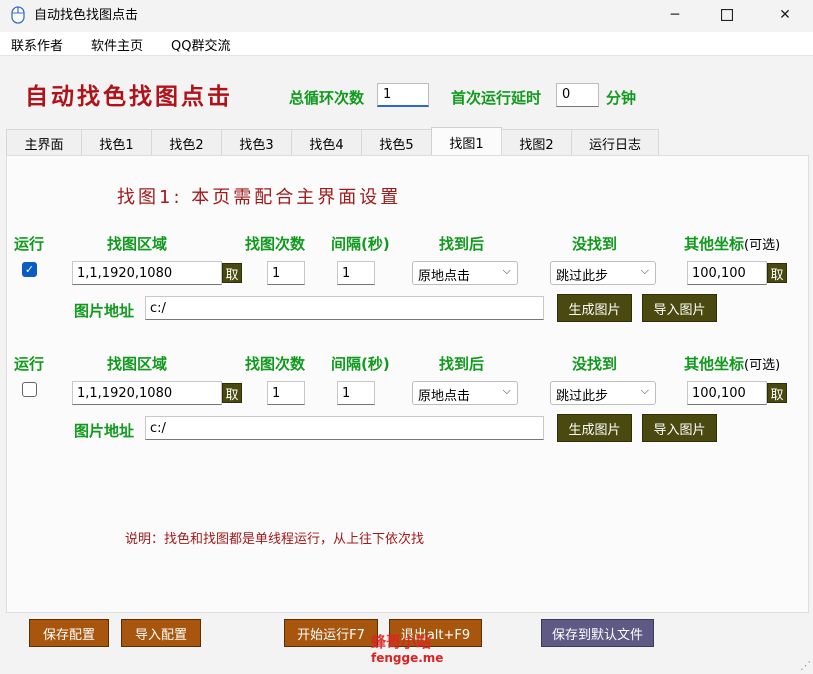 Image resolution: width=813 pixels, height=674 pixels. I want to click on minimize-icon: ─, so click(675, 15).